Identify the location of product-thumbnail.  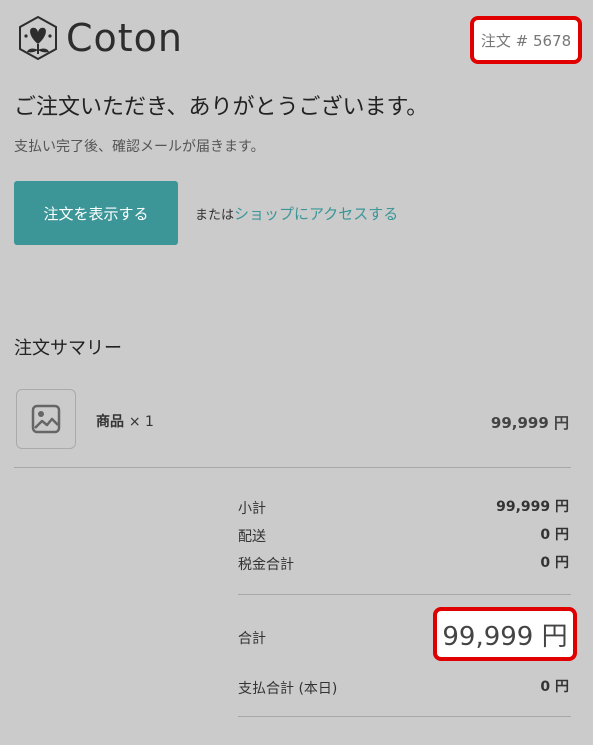
(46, 419).